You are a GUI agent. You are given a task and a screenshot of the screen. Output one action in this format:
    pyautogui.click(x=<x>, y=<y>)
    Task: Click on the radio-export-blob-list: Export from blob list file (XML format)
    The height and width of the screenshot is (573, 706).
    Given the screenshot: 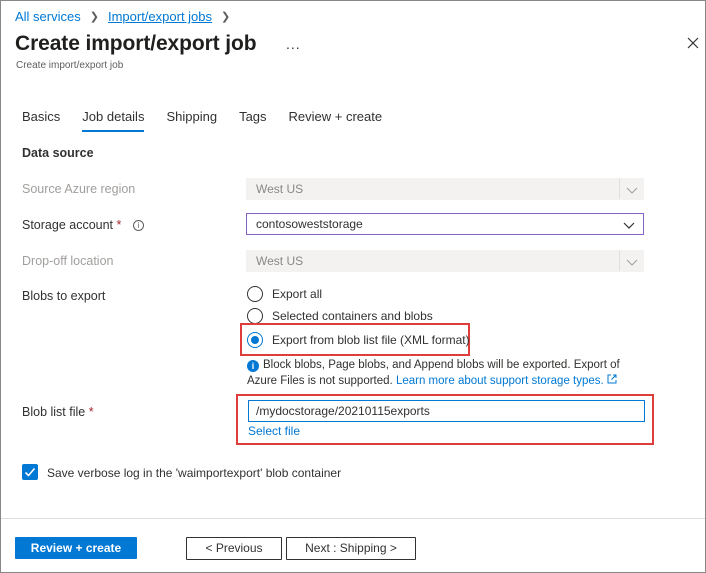 What is the action you would take?
    pyautogui.click(x=358, y=340)
    